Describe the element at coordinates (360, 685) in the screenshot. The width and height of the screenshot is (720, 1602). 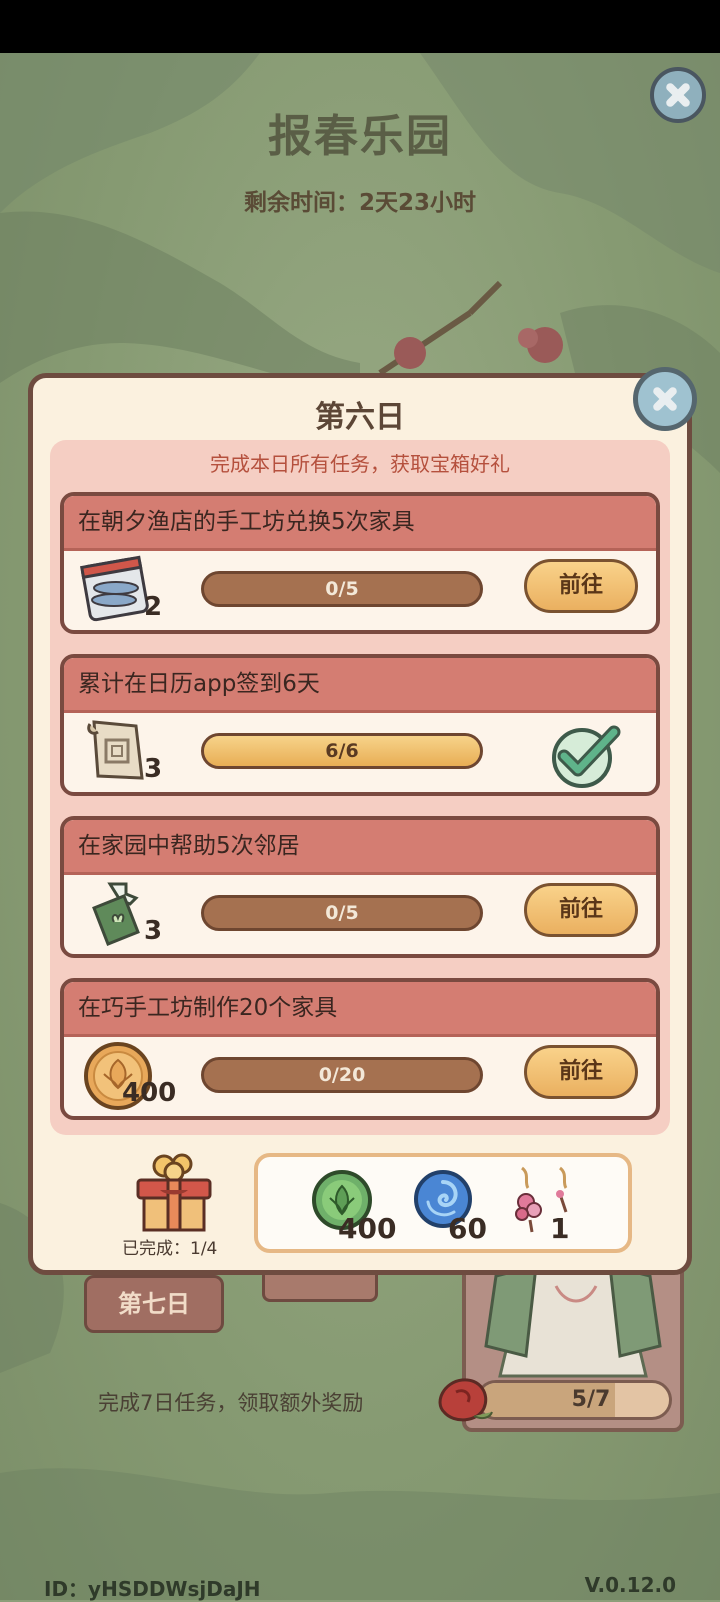
I see `task-title: 累计在日历app签到6天` at that location.